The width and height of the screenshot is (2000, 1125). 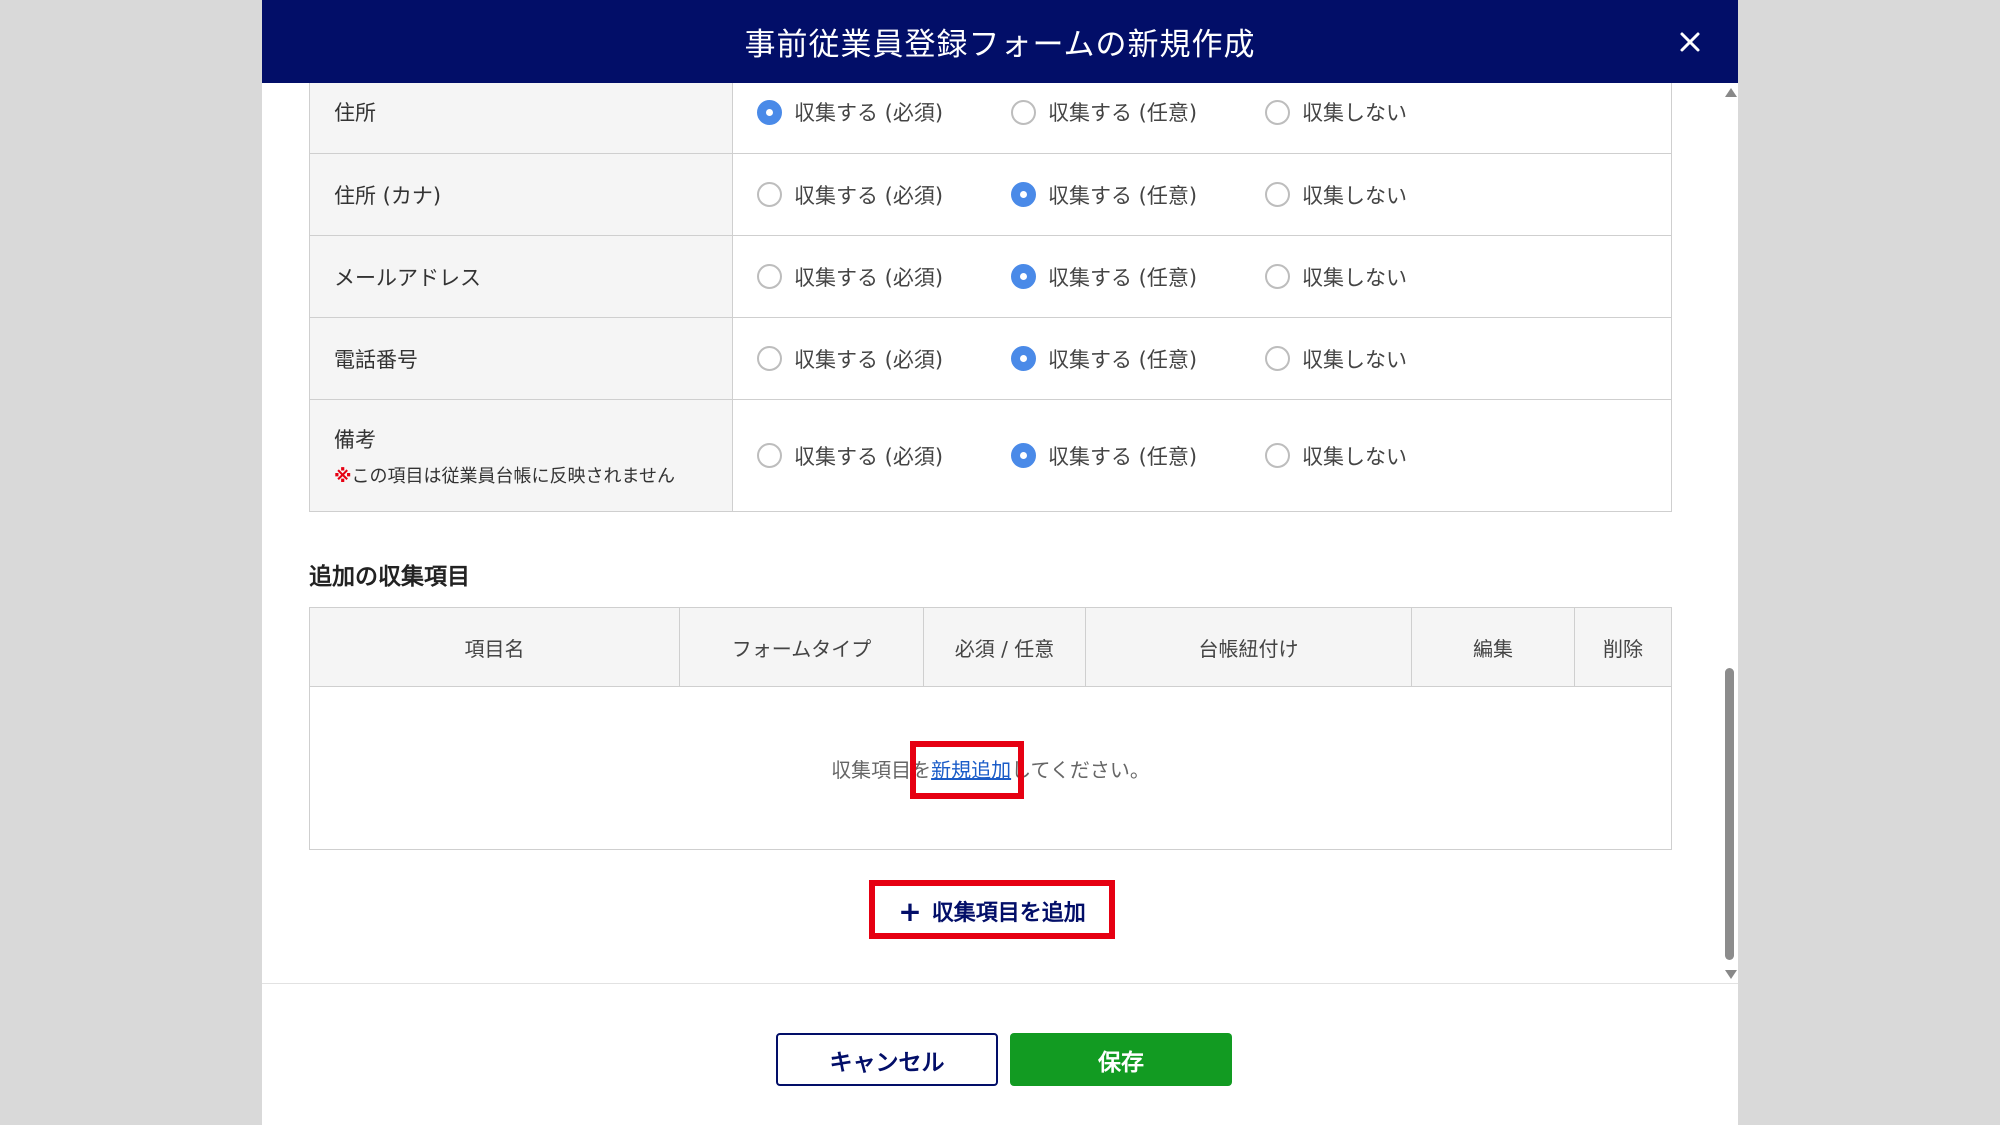 What do you see at coordinates (407, 277) in the screenshot?
I see `field-name-label: メールアドレス` at bounding box center [407, 277].